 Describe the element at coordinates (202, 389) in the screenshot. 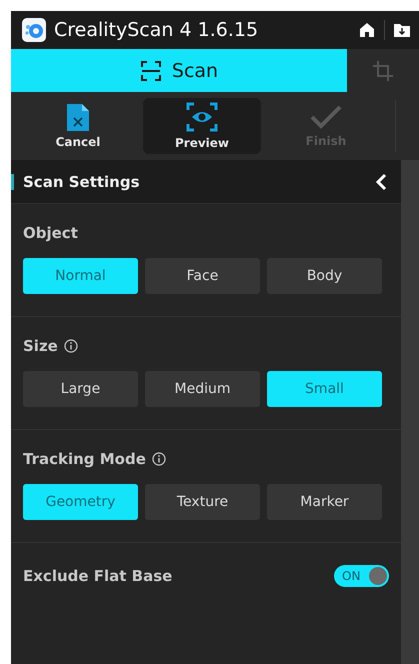

I see `option-button: Medium` at that location.